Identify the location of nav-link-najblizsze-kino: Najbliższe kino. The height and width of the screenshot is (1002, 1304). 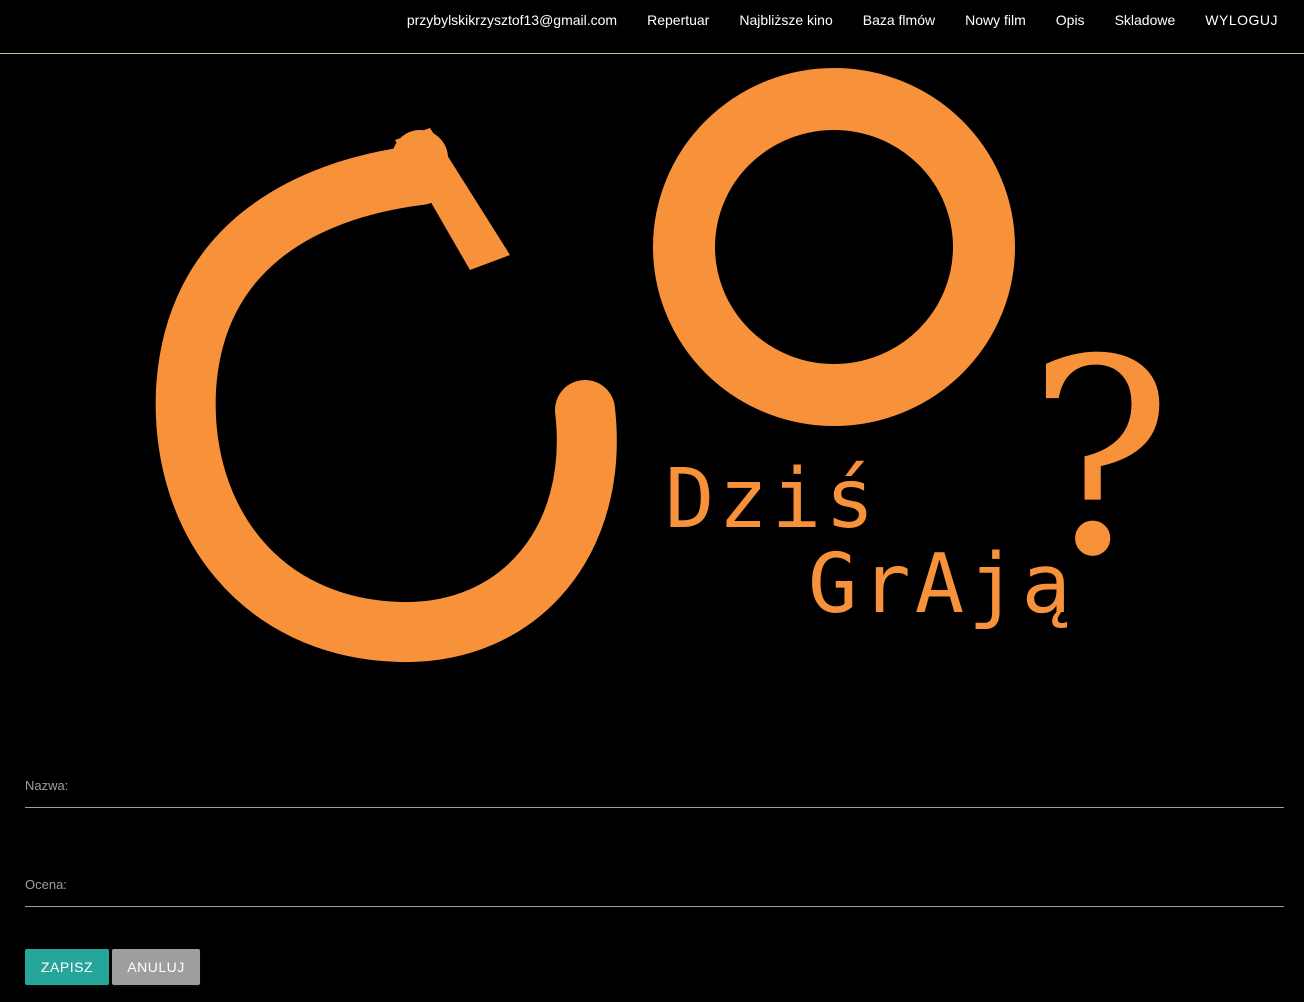
(785, 20).